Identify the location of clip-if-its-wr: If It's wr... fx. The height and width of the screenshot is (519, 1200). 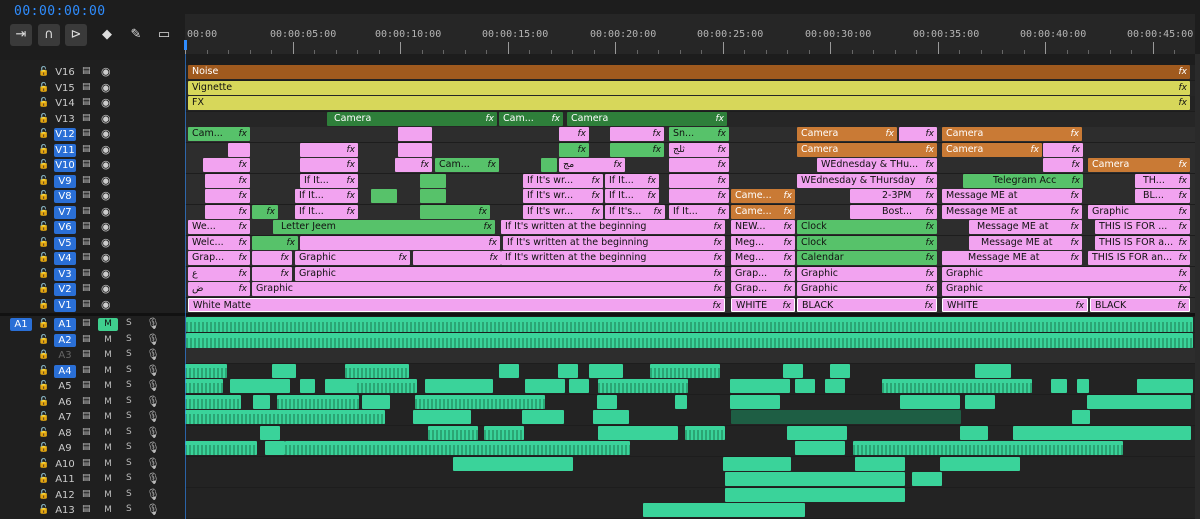
(563, 211).